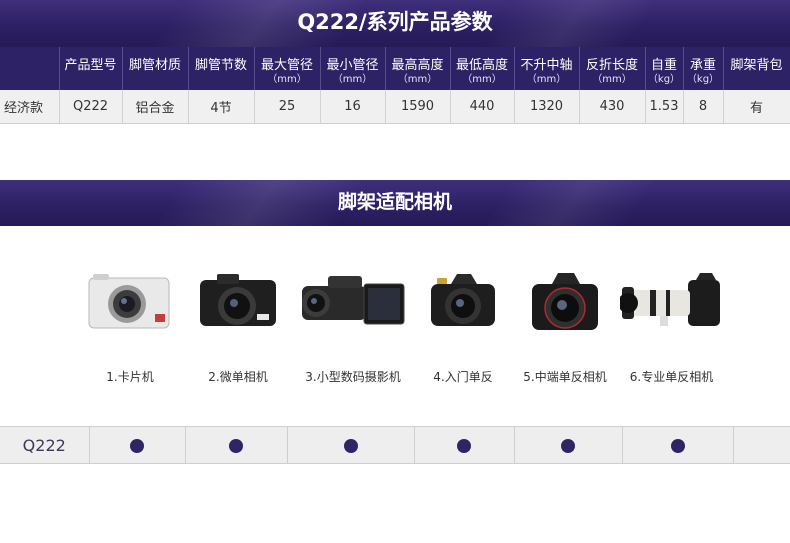 The image size is (790, 543). I want to click on camera-banner: 脚架适配相机, so click(395, 203).